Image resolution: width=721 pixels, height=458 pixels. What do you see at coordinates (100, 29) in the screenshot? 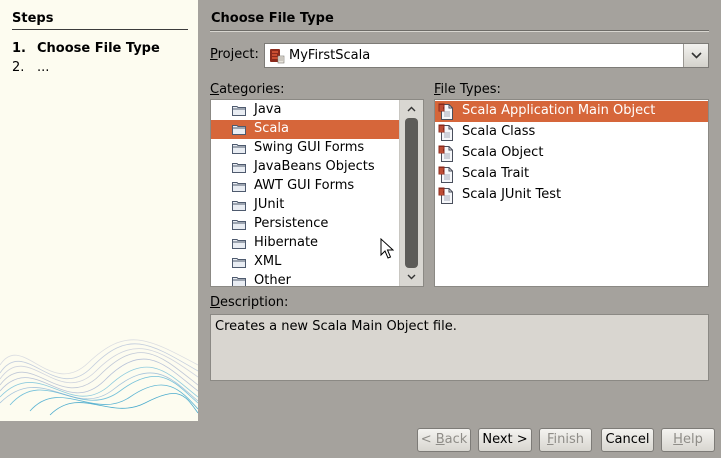
I see `steps-divider` at bounding box center [100, 29].